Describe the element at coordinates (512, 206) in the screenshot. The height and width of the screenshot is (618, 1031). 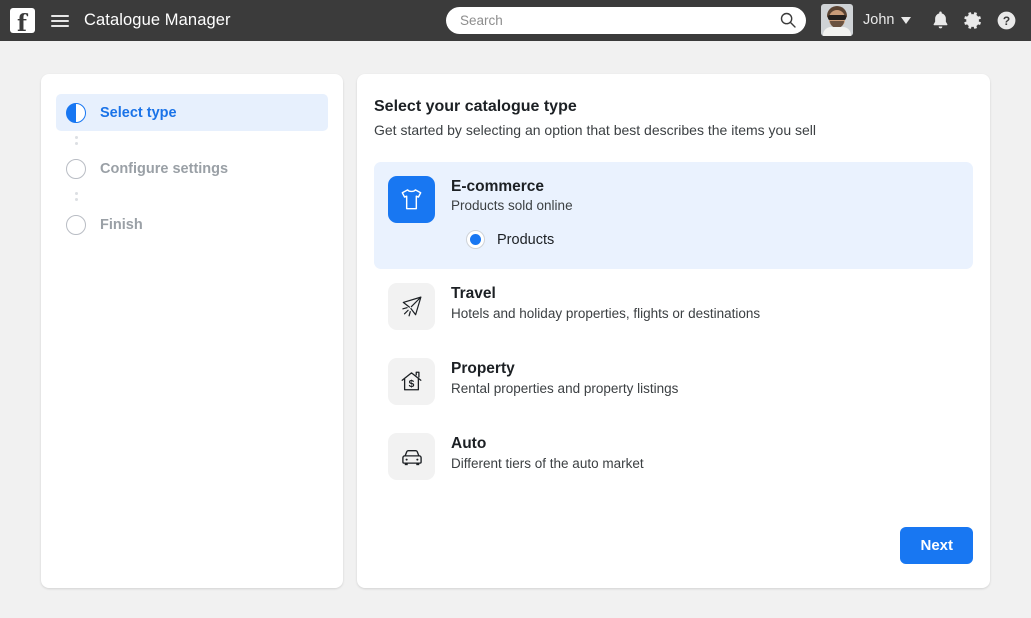
I see `option-description: Products sold online` at that location.